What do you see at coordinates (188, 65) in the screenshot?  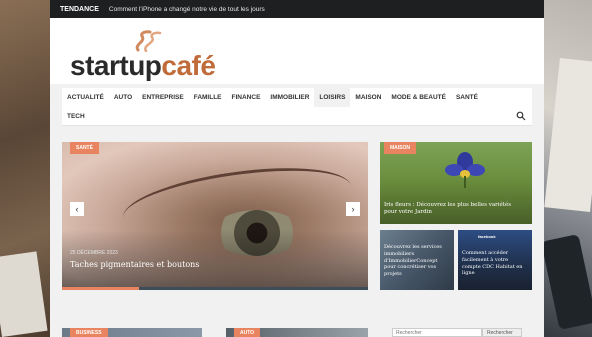 I see `logo-text-cafe: café` at bounding box center [188, 65].